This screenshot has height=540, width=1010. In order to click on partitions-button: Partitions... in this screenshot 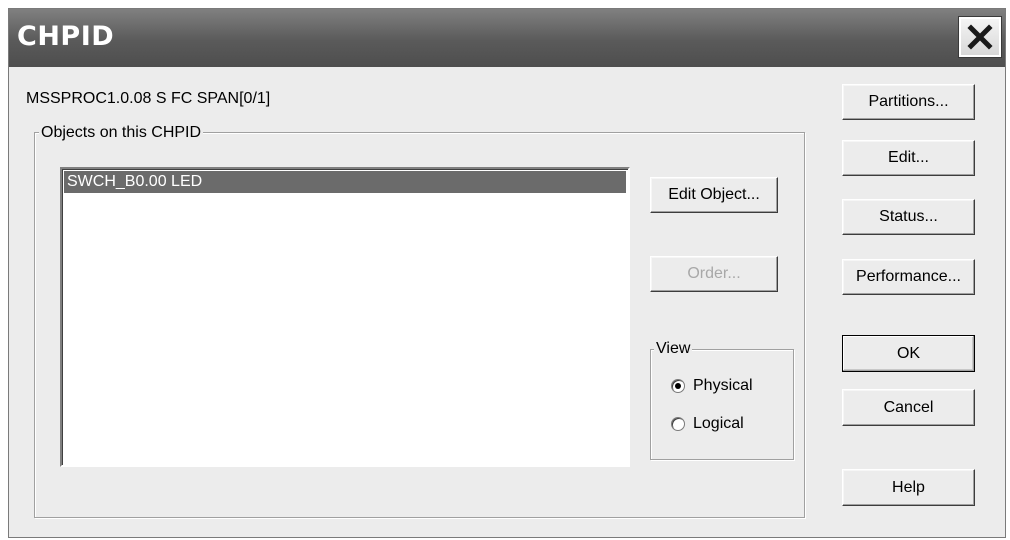, I will do `click(908, 102)`.